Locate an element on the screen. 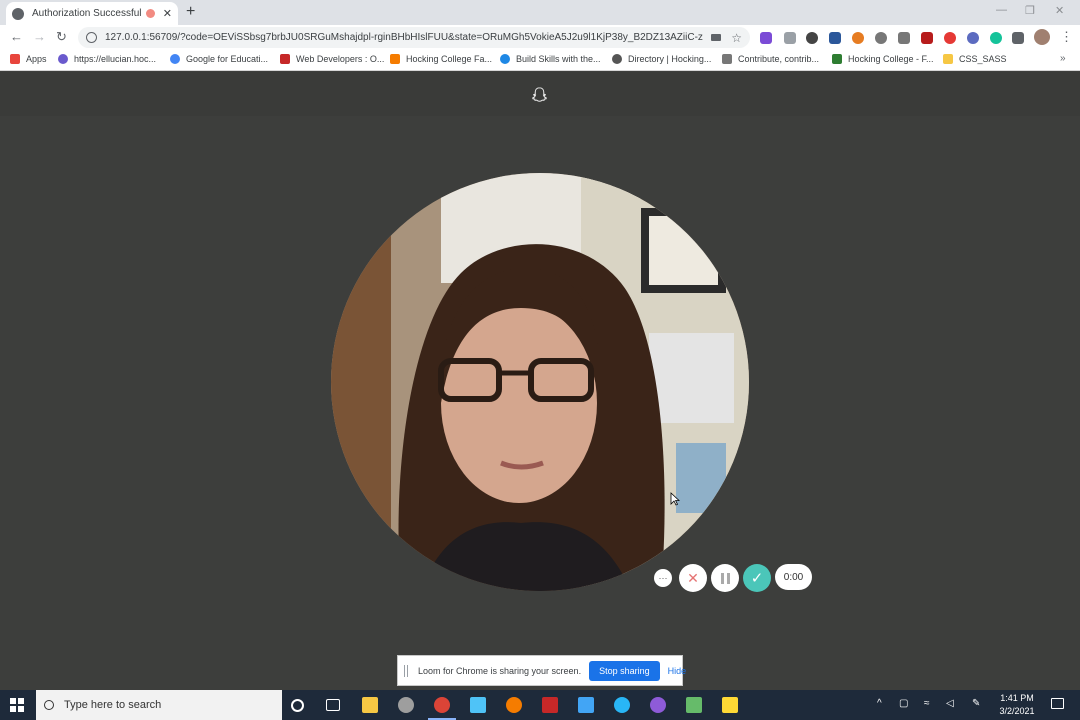 The height and width of the screenshot is (720, 1080). finish-recording-button: ✓ is located at coordinates (757, 578).